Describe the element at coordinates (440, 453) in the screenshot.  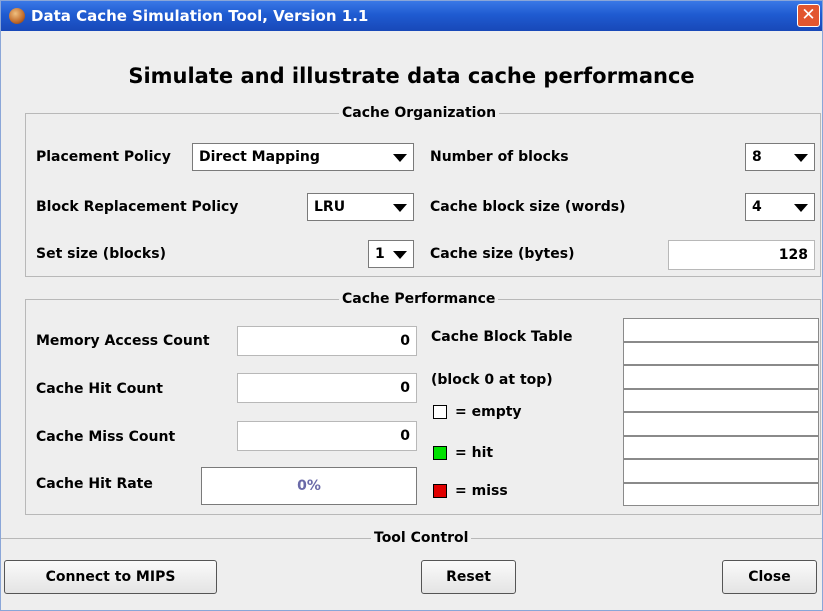
I see `hit-swatch` at that location.